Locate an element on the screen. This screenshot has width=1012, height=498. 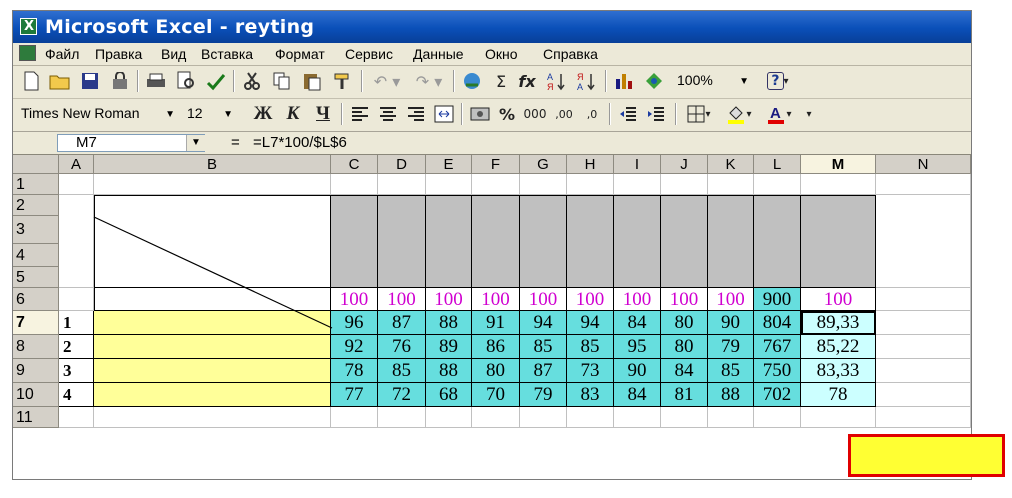
row-header: 7 is located at coordinates (36, 323).